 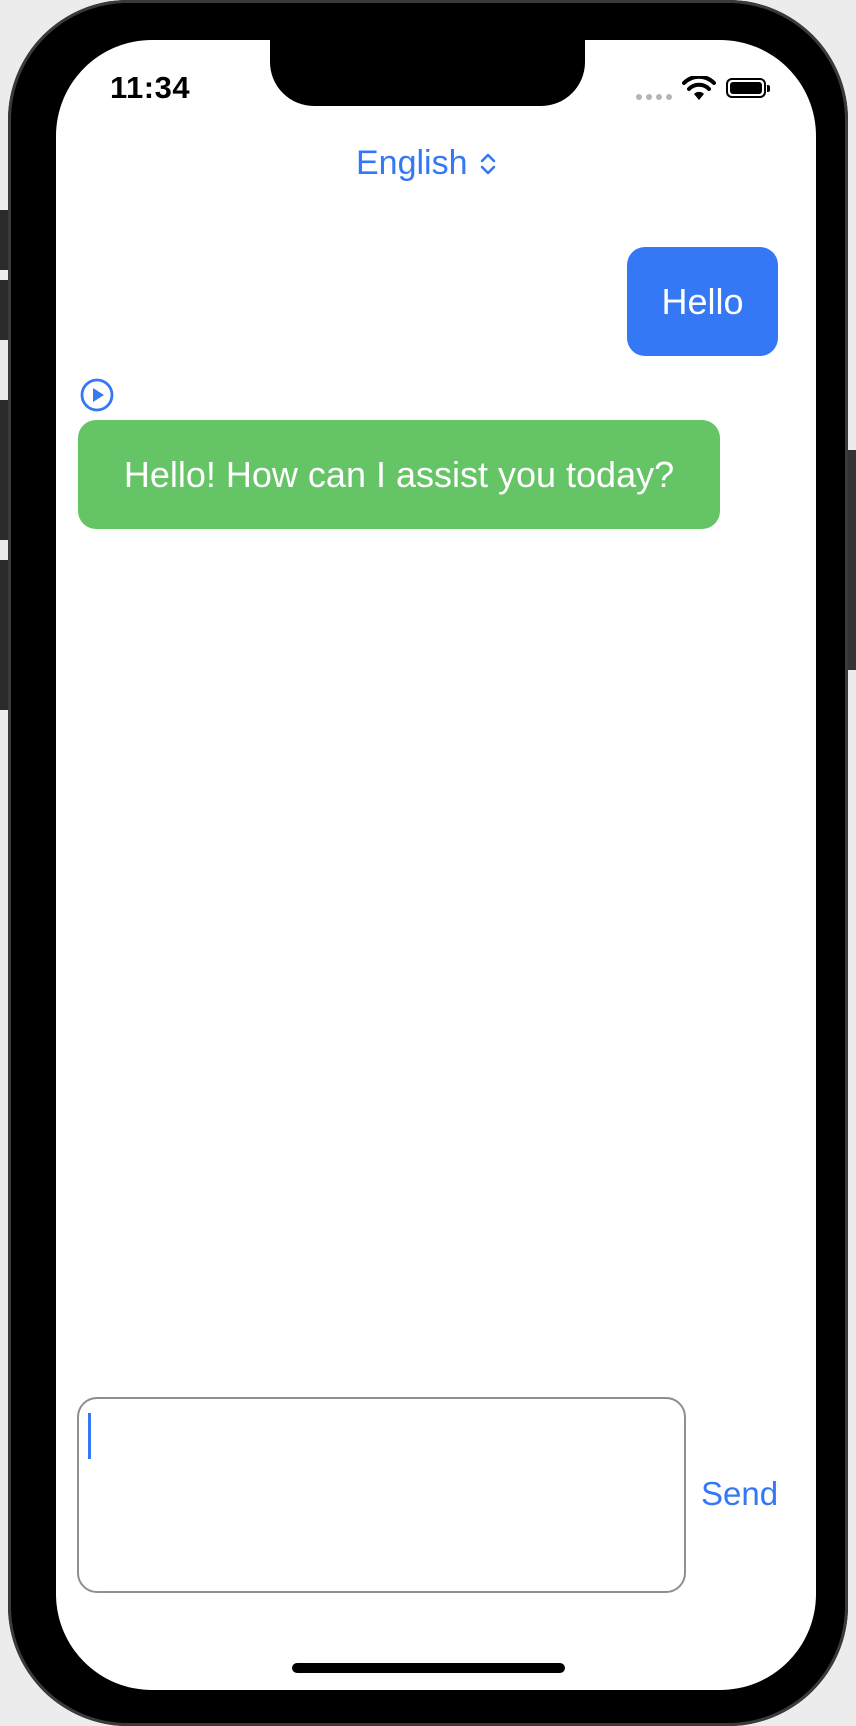 What do you see at coordinates (399, 474) in the screenshot?
I see `assistant-message-bubble: Hello! How can I assist you today?` at bounding box center [399, 474].